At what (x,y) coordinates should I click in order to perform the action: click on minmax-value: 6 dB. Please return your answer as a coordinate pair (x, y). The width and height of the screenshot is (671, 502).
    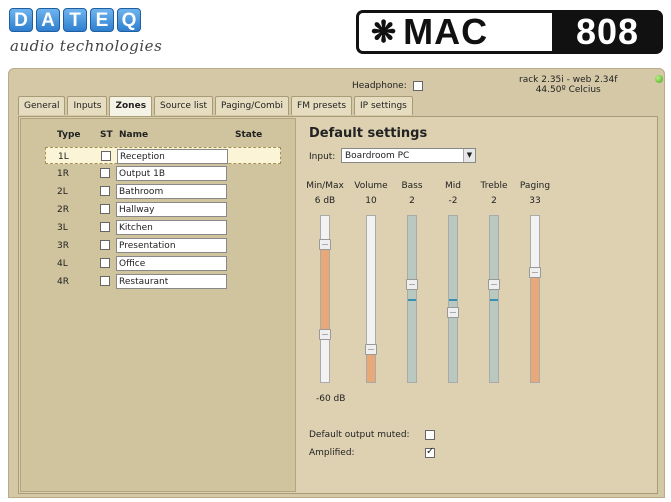
    Looking at the image, I should click on (325, 201).